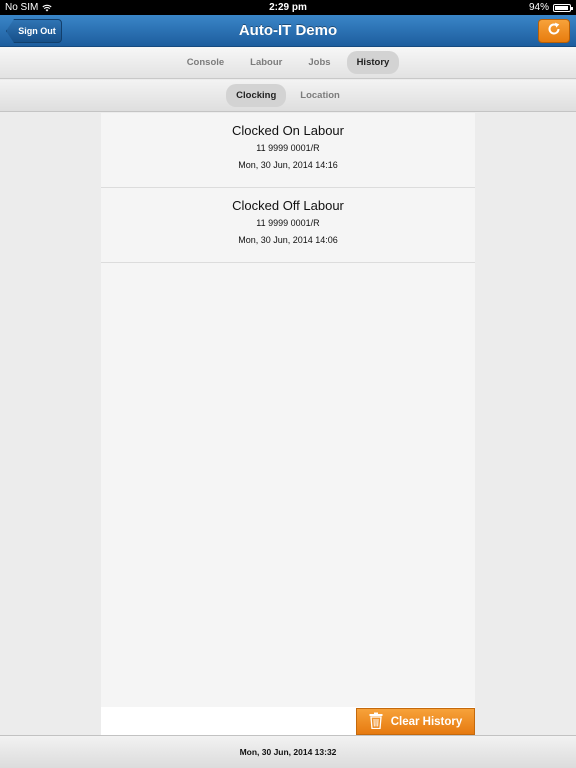 This screenshot has width=576, height=768. I want to click on history-title: Clocked Off Labour, so click(288, 205).